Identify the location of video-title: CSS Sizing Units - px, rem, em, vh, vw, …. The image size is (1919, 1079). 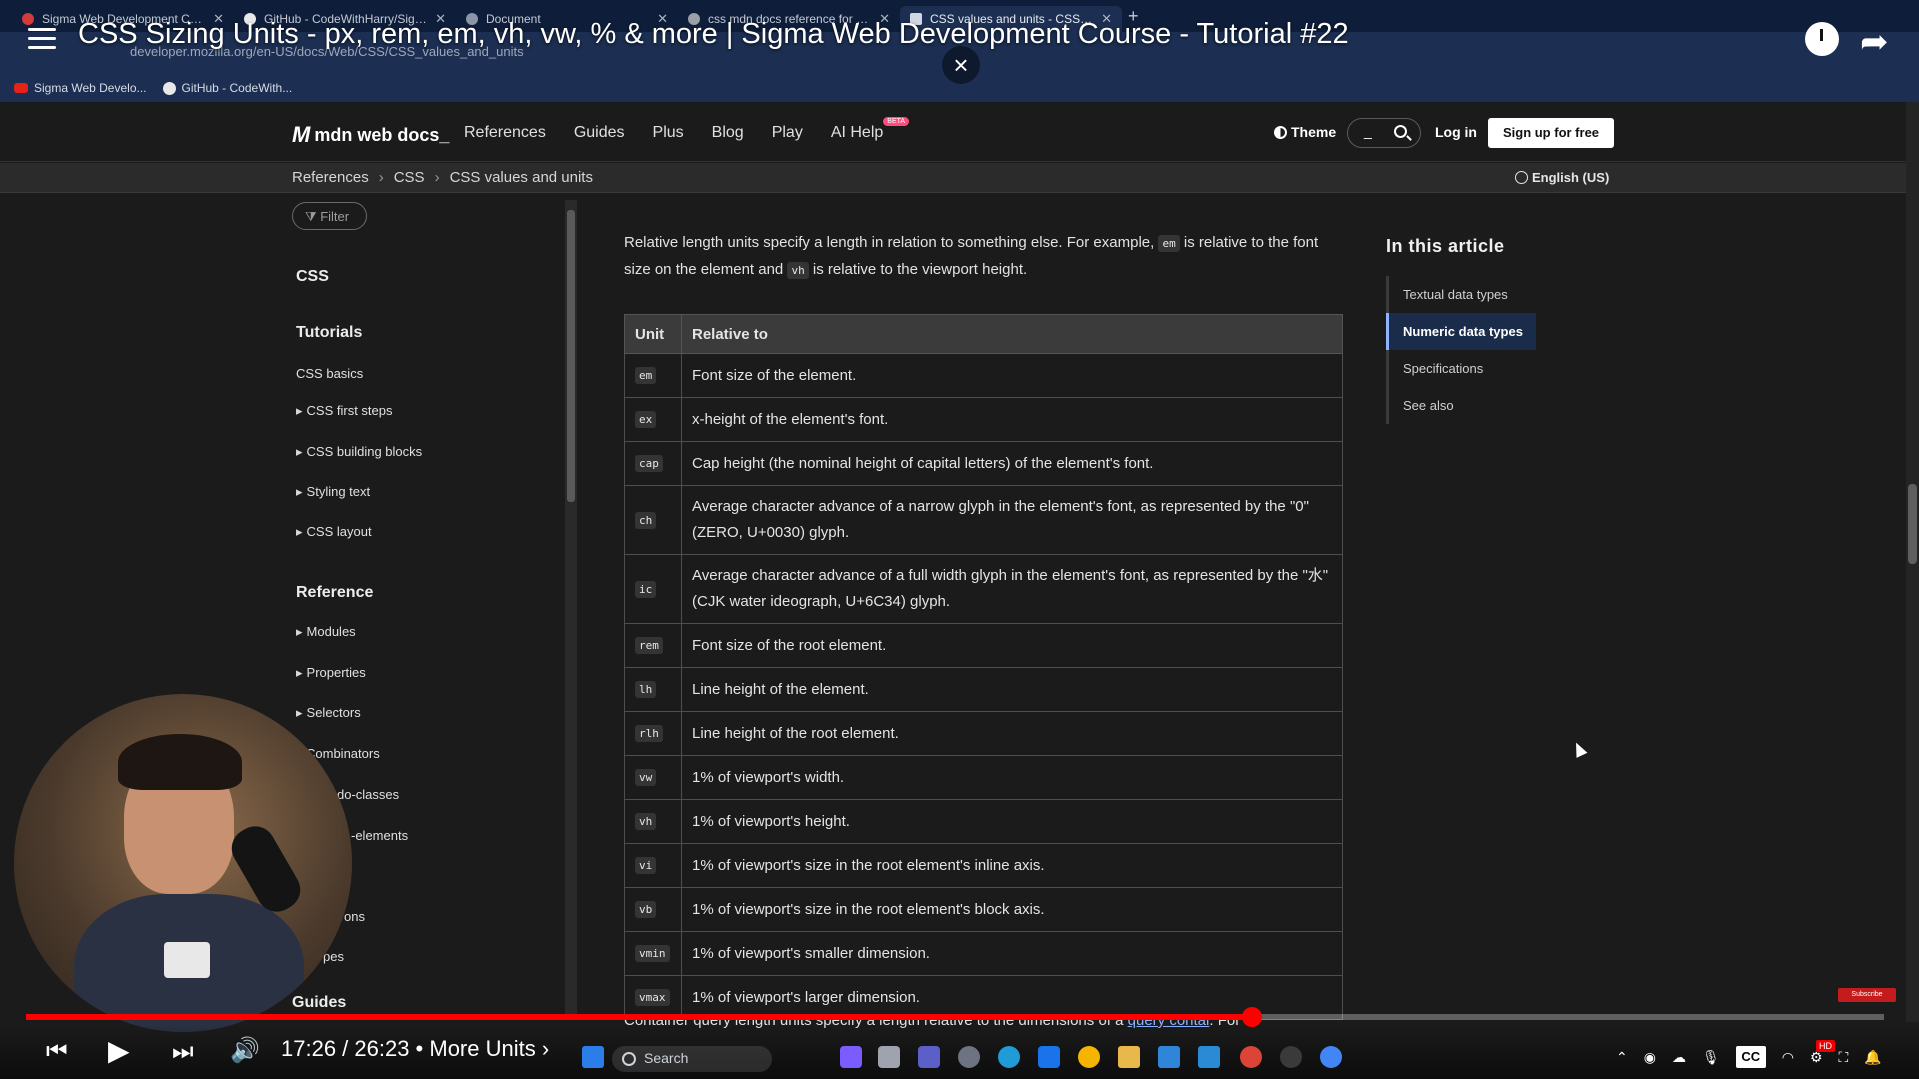
(713, 34).